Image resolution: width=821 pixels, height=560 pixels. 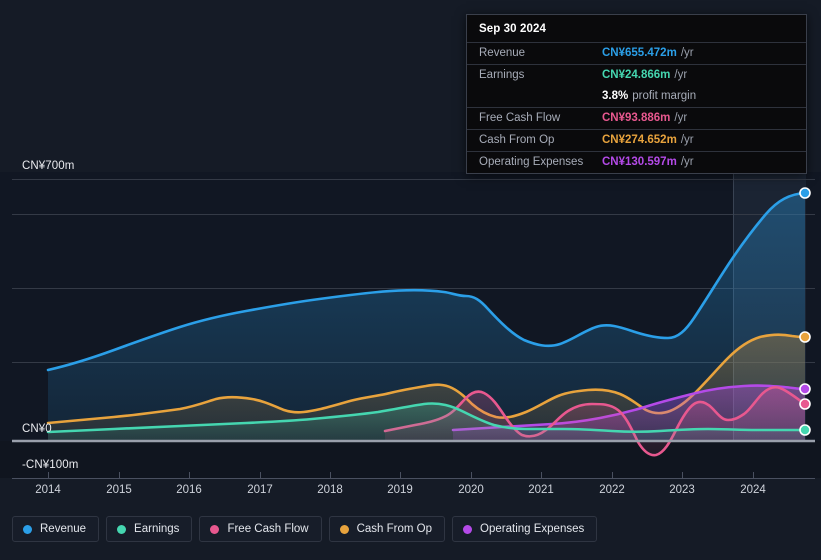 What do you see at coordinates (639, 140) in the screenshot?
I see `tooltip-value-cash-from-op: CN¥274.652m` at bounding box center [639, 140].